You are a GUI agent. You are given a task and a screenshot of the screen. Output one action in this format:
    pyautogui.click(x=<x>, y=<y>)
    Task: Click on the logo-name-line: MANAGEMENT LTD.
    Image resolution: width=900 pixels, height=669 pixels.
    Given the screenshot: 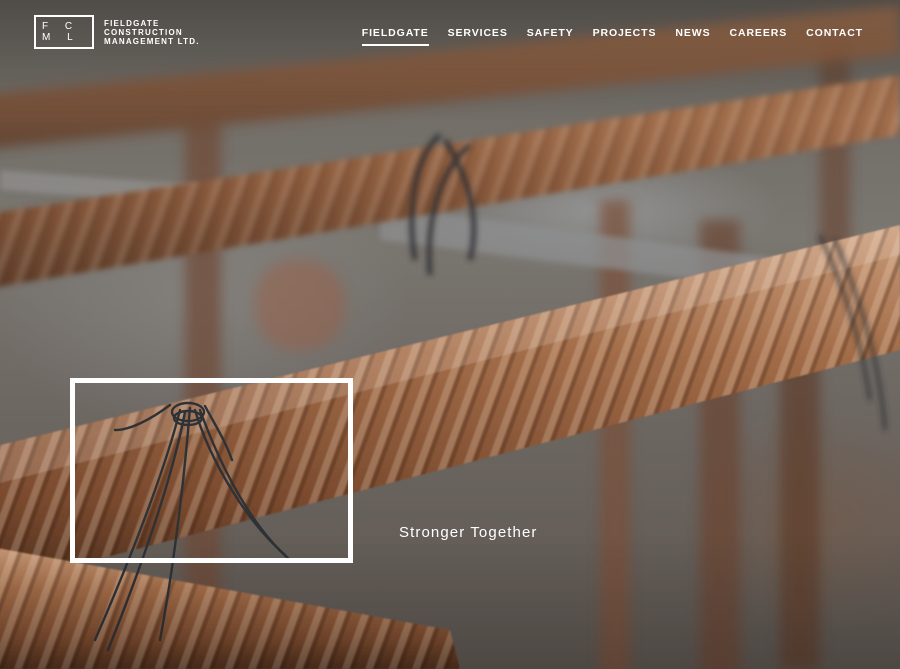 What is the action you would take?
    pyautogui.click(x=152, y=41)
    